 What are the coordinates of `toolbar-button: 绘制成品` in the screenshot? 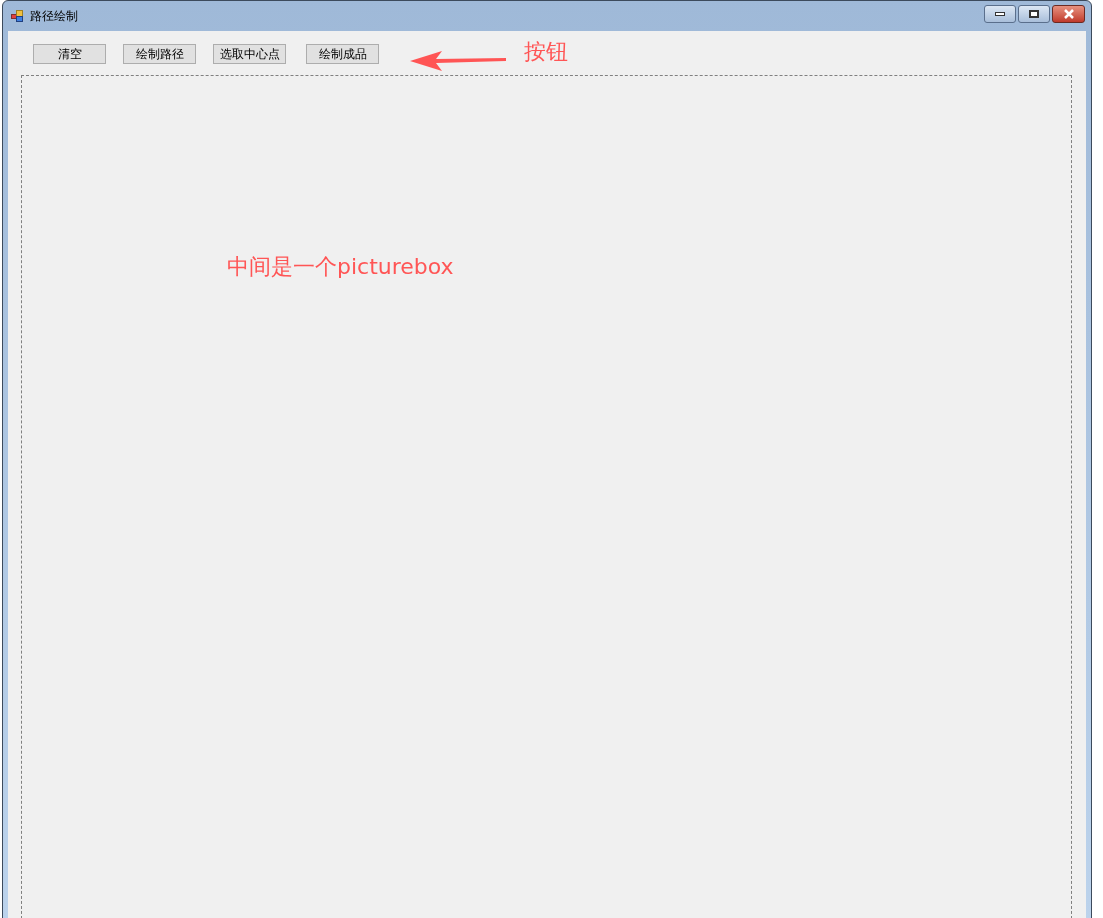 It's located at (342, 54).